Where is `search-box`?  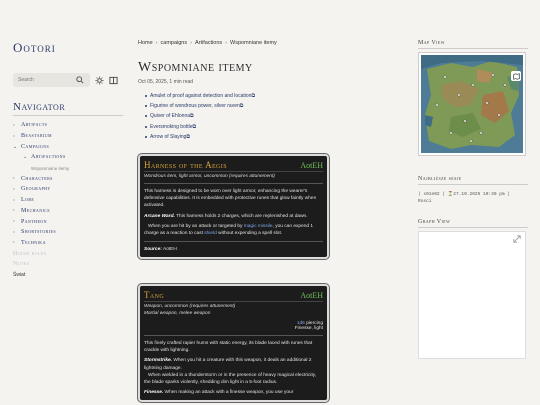 search-box is located at coordinates (51, 80).